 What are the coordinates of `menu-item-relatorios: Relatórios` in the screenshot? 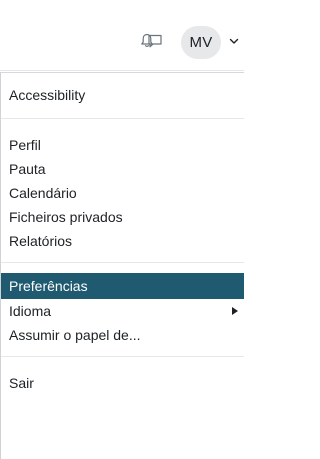 It's located at (122, 241).